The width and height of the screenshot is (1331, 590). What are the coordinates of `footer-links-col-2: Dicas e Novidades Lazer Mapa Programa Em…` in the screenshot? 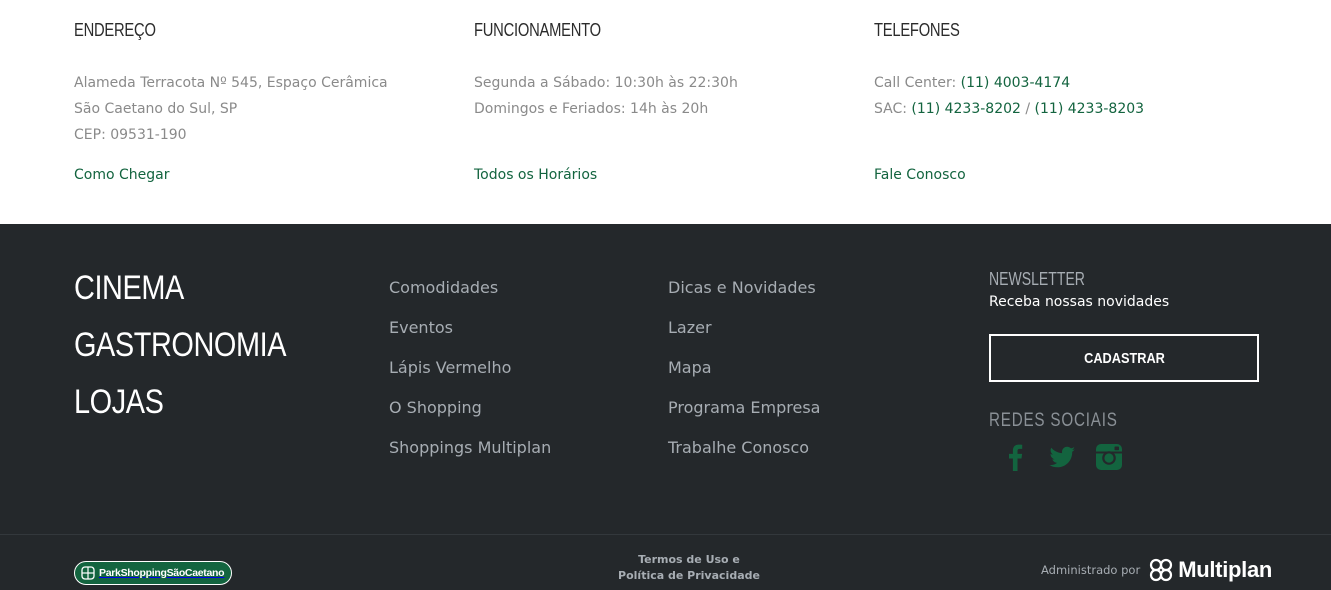 It's located at (744, 377).